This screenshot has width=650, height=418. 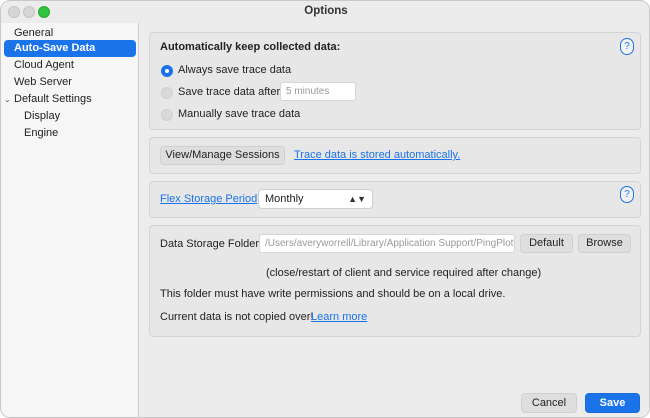 What do you see at coordinates (69, 116) in the screenshot?
I see `sidebar-item-display: Display` at bounding box center [69, 116].